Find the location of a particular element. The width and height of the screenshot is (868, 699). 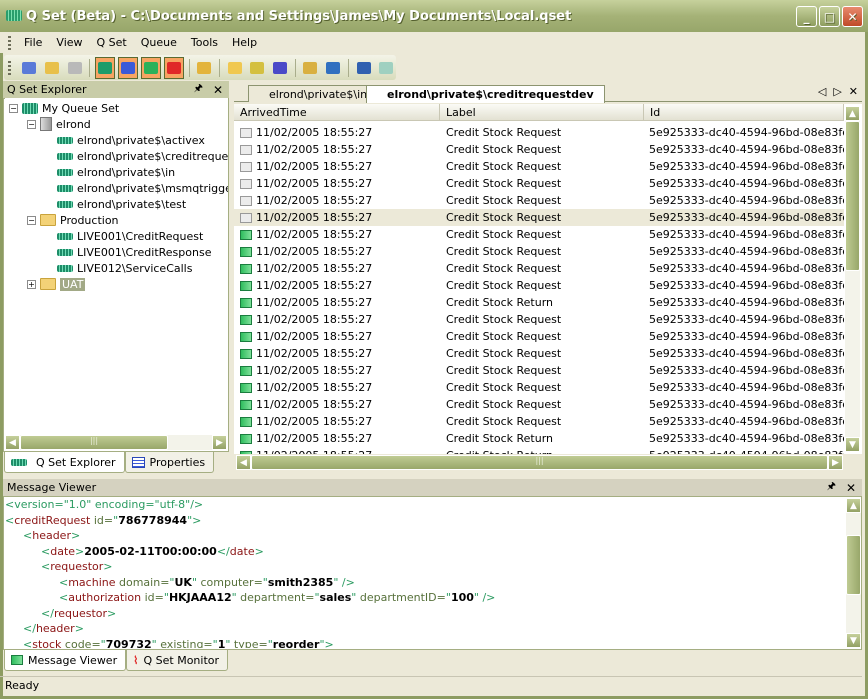

message-viewer-button is located at coordinates (150, 67).